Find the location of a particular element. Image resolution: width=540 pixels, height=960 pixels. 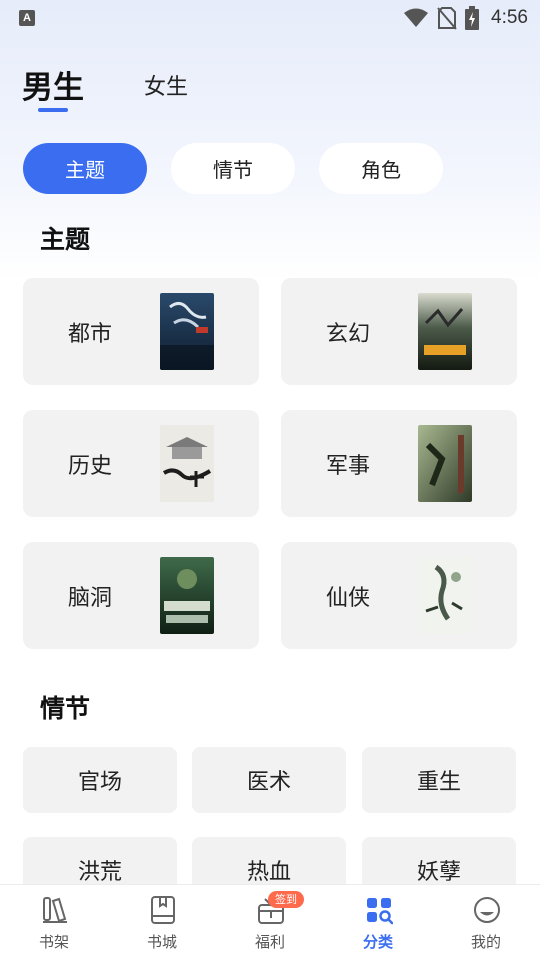

pill-theme: 主题 is located at coordinates (85, 168).